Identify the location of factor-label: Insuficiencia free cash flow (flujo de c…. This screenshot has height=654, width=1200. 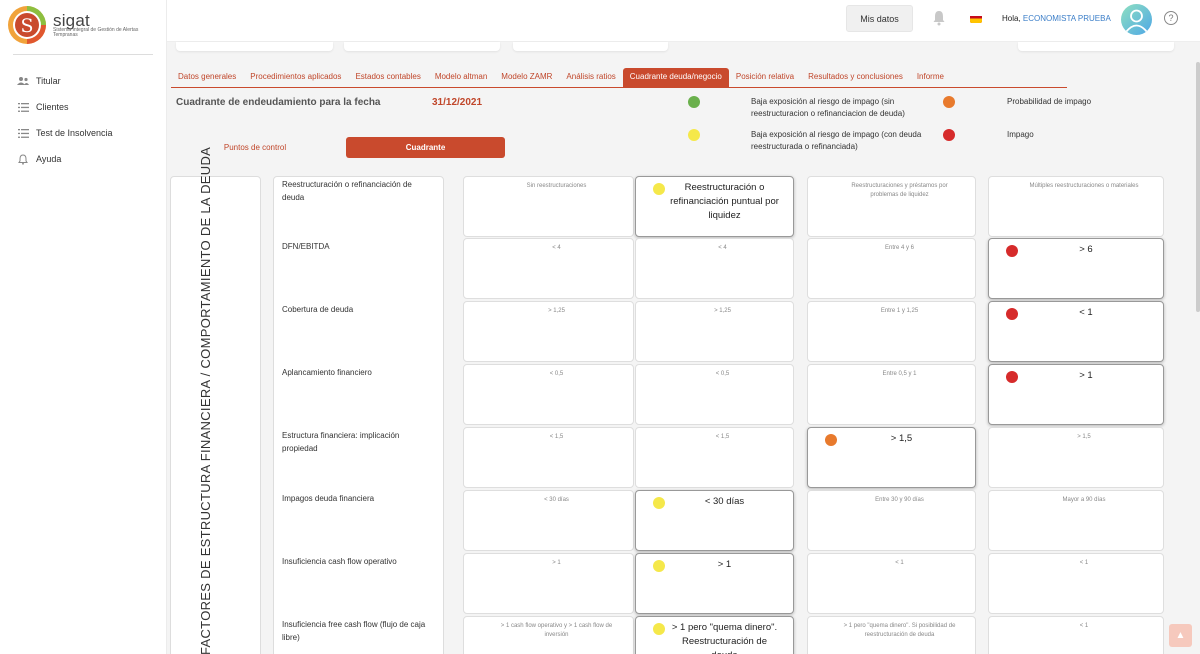
(354, 631).